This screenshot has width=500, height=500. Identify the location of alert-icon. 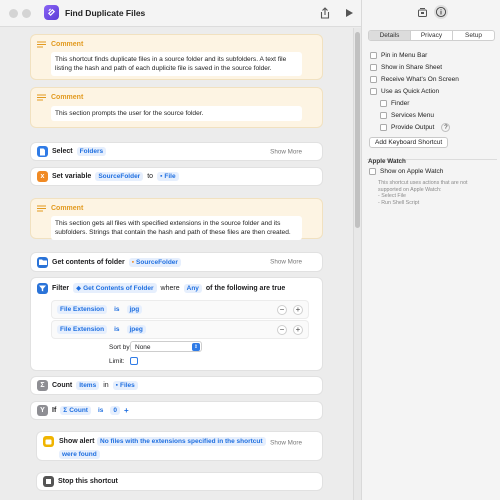
(48, 441).